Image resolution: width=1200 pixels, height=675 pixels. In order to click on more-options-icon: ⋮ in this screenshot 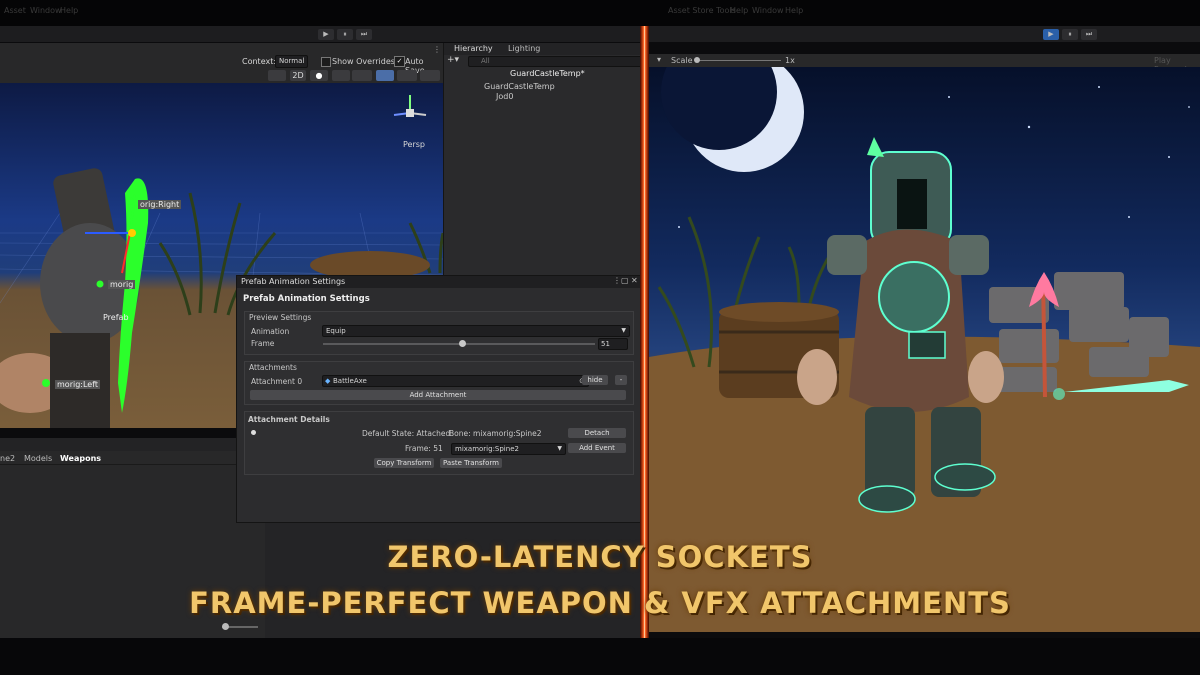, I will do `click(437, 49)`.